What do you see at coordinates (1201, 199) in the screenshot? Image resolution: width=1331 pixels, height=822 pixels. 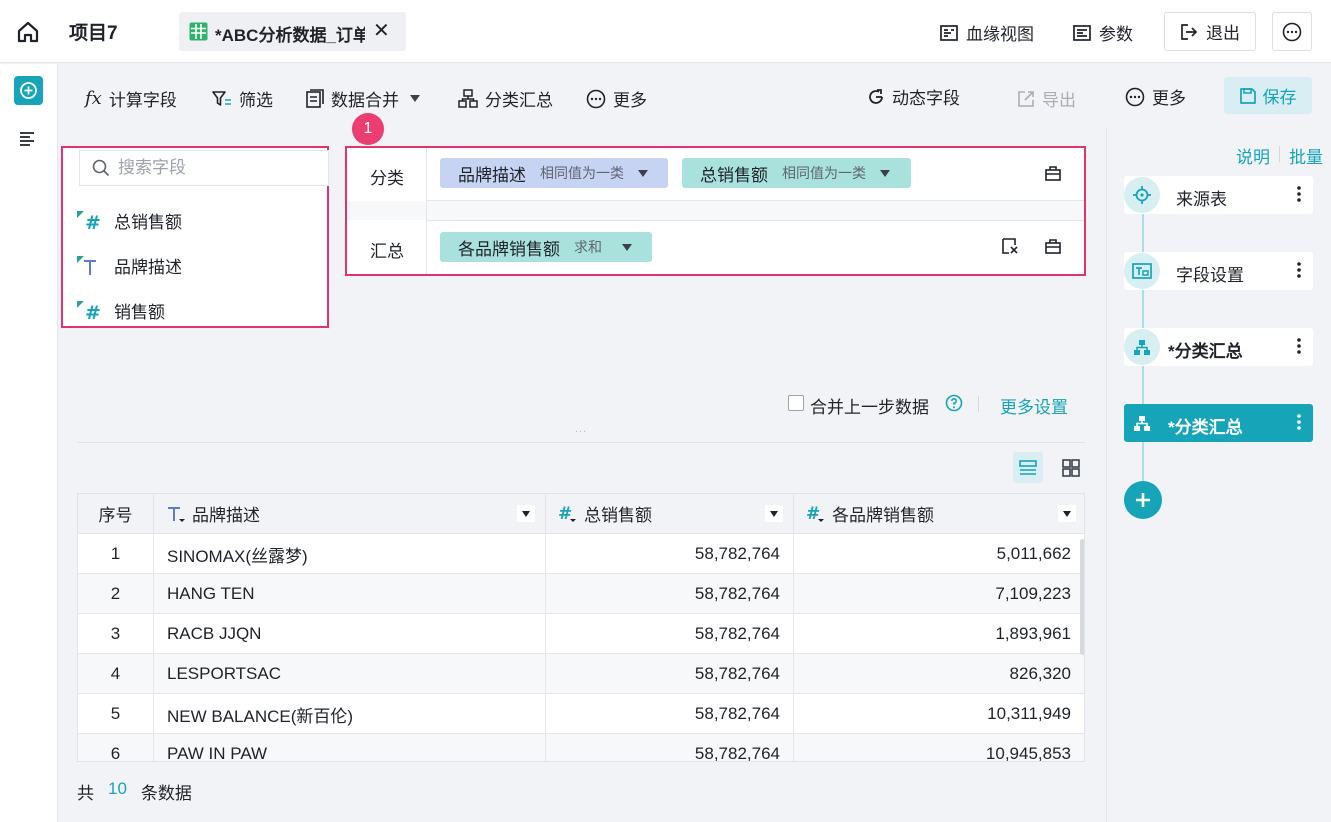 I see `step-label: 来源表` at bounding box center [1201, 199].